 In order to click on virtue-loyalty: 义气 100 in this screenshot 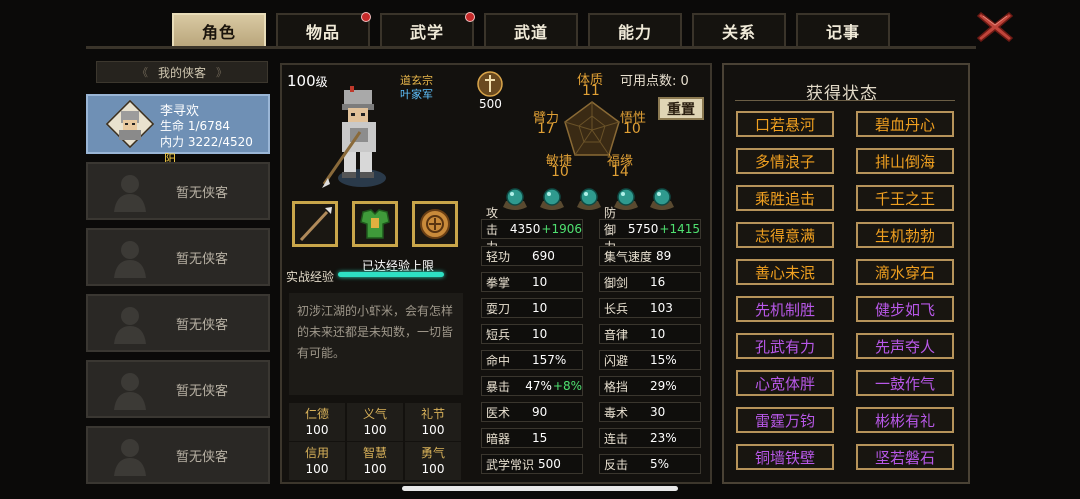, I will do `click(375, 422)`.